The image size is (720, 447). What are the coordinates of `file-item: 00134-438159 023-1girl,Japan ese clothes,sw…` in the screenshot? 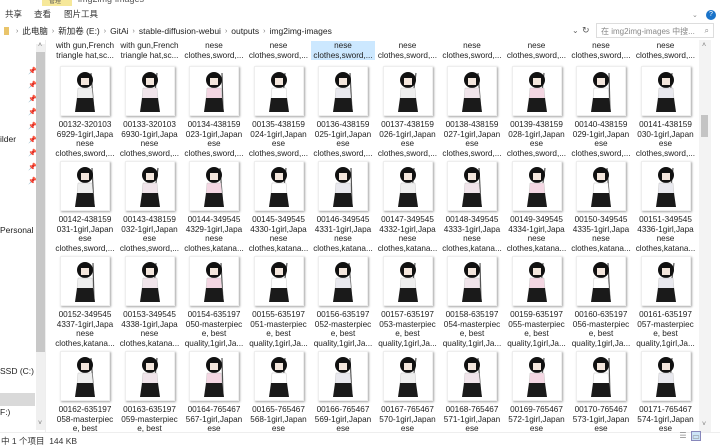 It's located at (214, 112).